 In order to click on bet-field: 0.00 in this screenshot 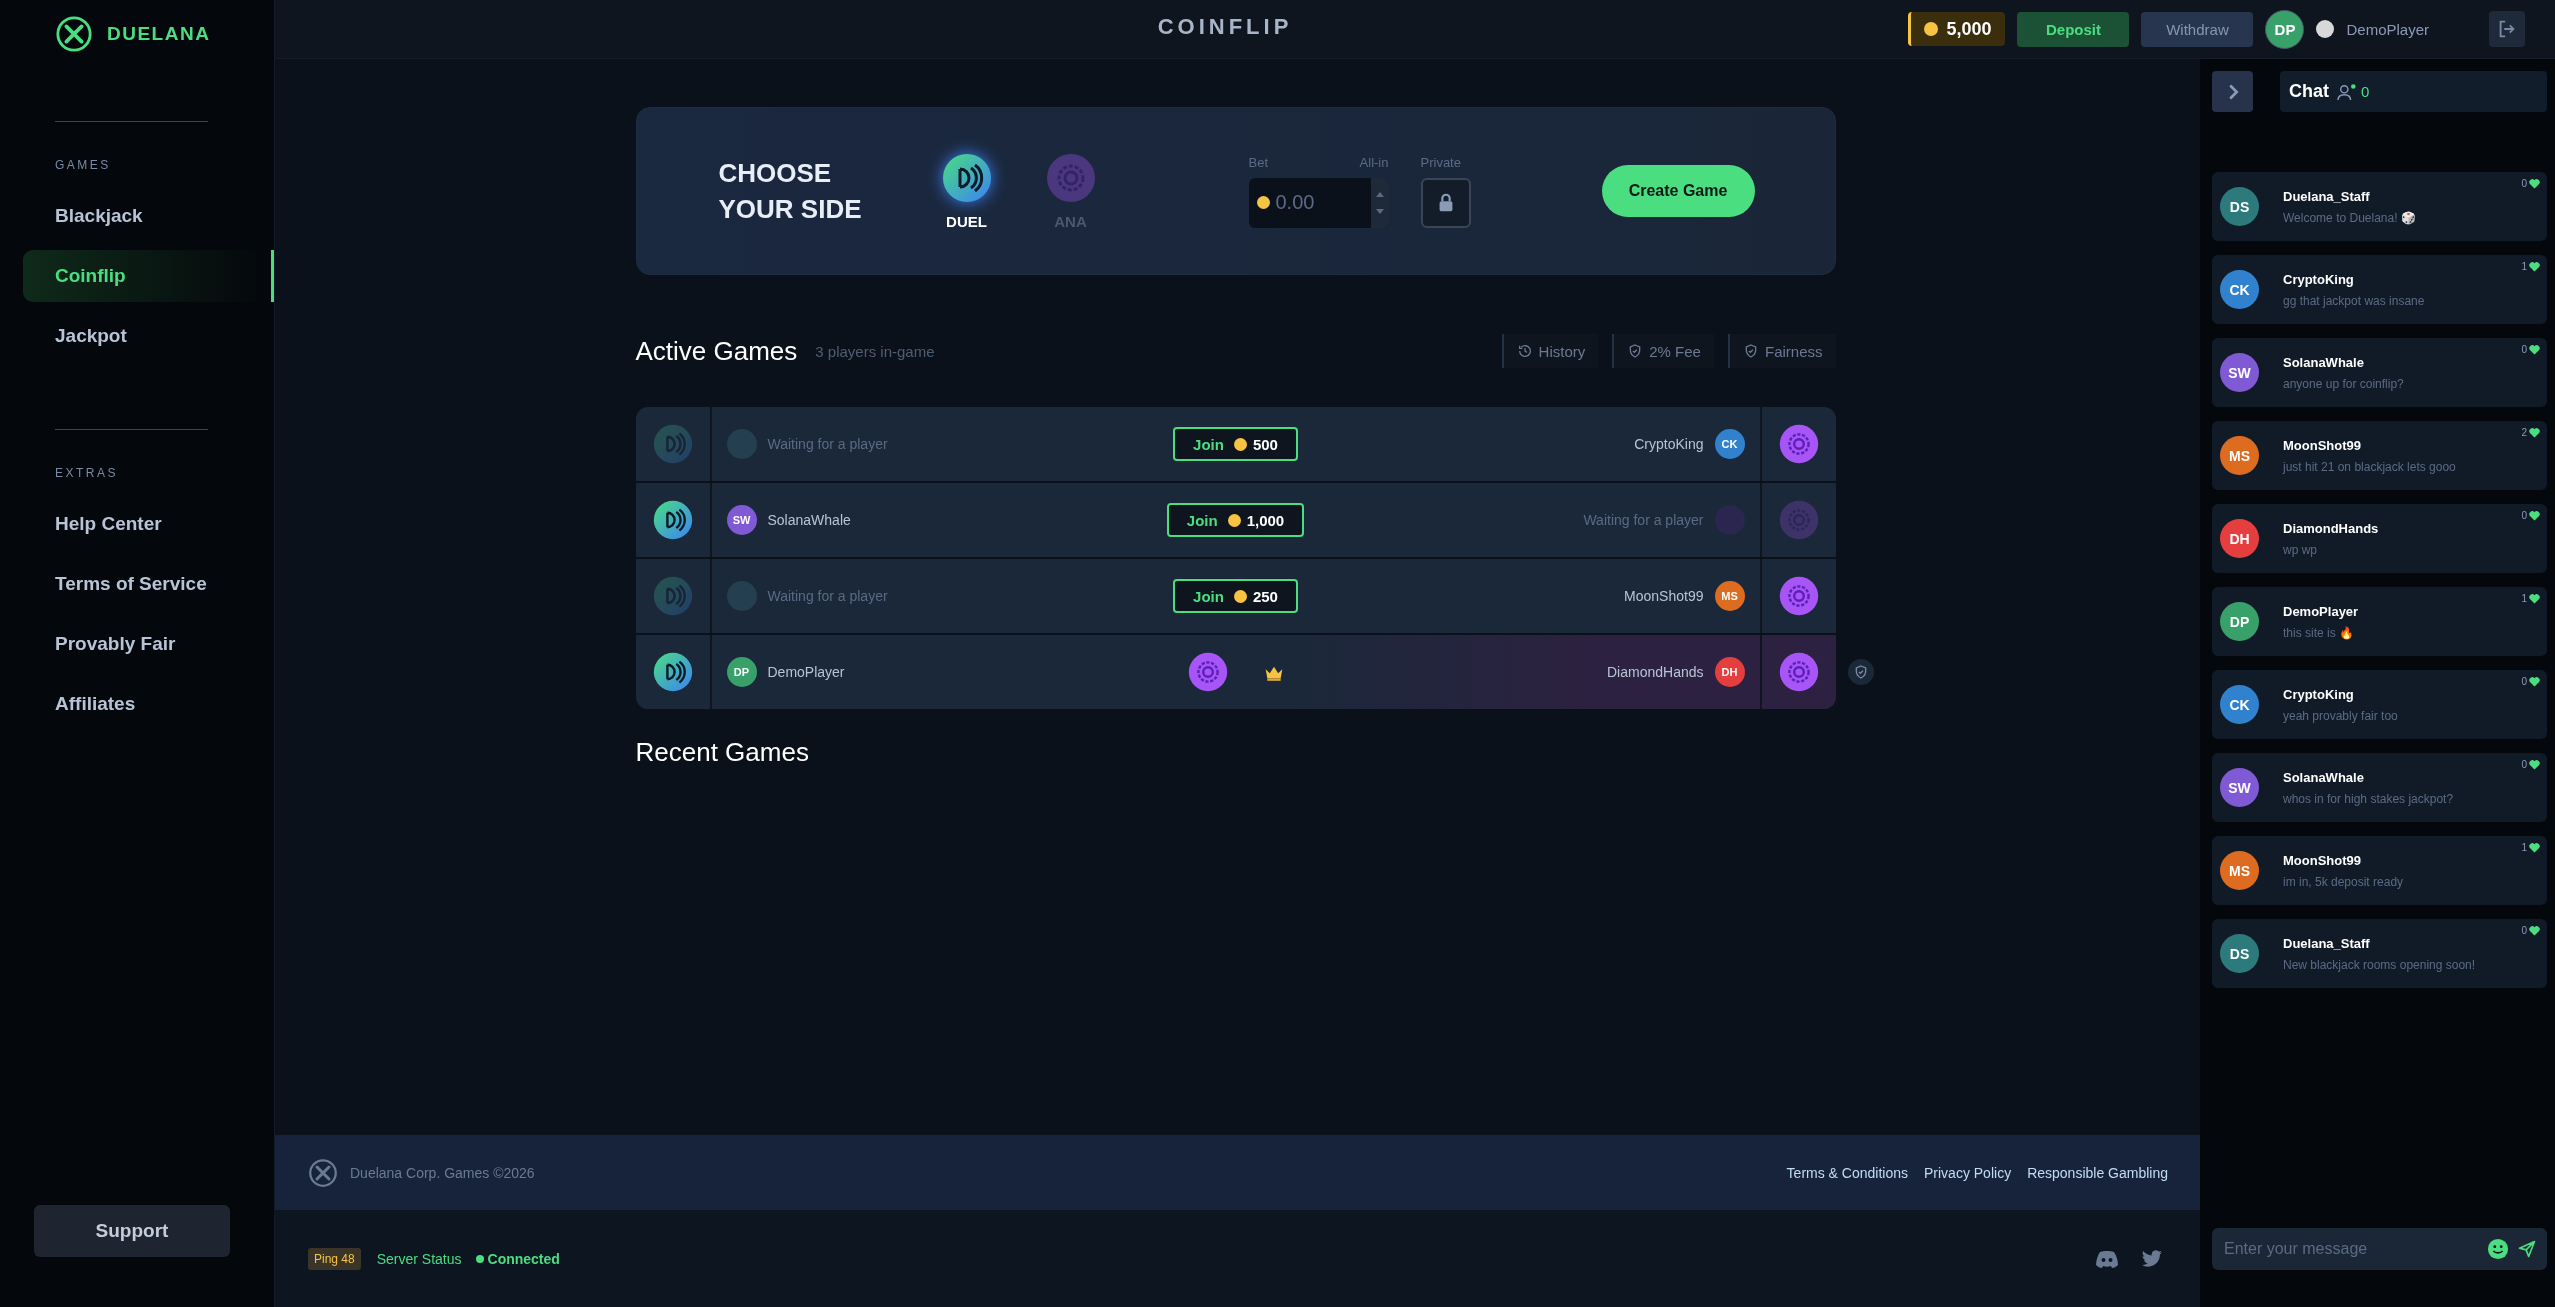, I will do `click(1318, 202)`.